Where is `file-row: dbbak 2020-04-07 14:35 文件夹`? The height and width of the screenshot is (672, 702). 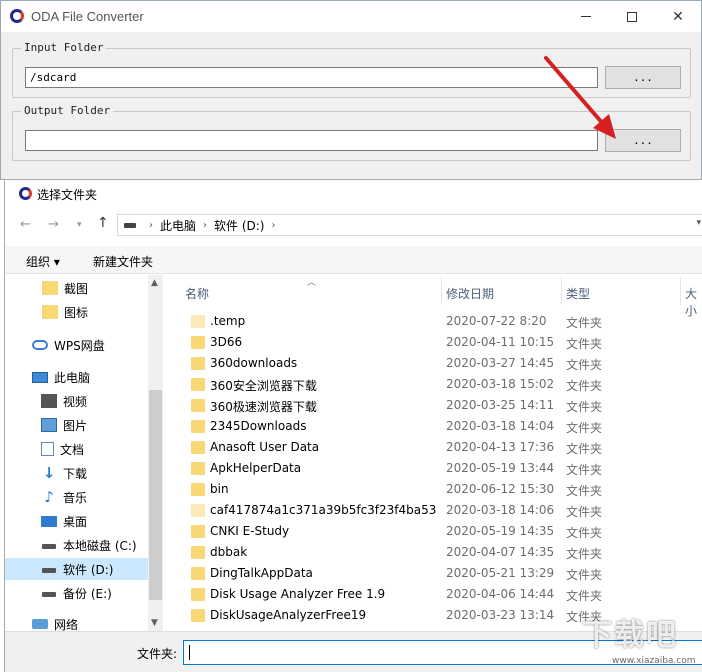 file-row: dbbak 2020-04-07 14:35 文件夹 is located at coordinates (433, 552).